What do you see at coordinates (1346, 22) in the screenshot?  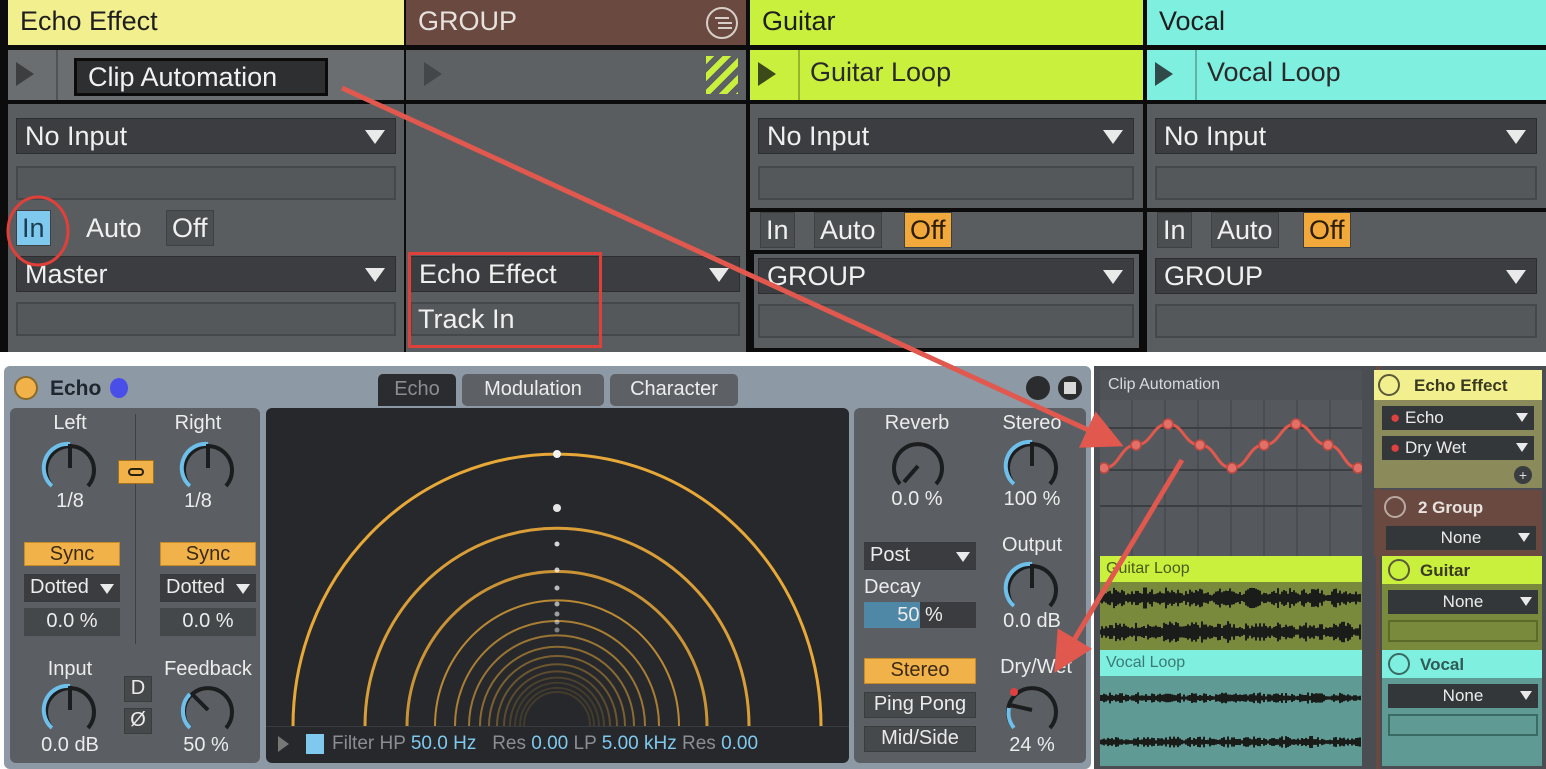 I see `track-title: Vocal` at bounding box center [1346, 22].